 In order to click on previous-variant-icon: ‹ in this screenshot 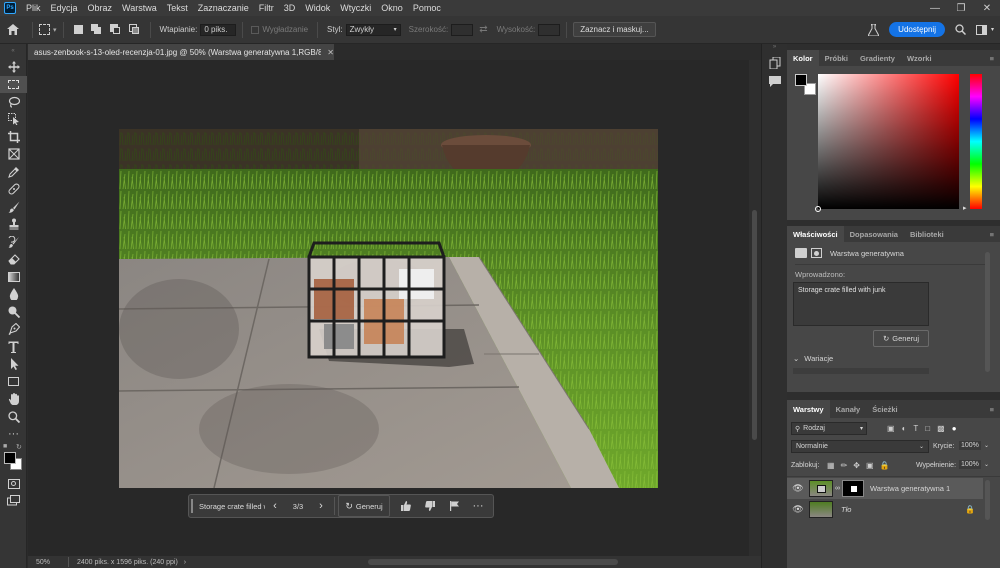, I will do `click(275, 506)`.